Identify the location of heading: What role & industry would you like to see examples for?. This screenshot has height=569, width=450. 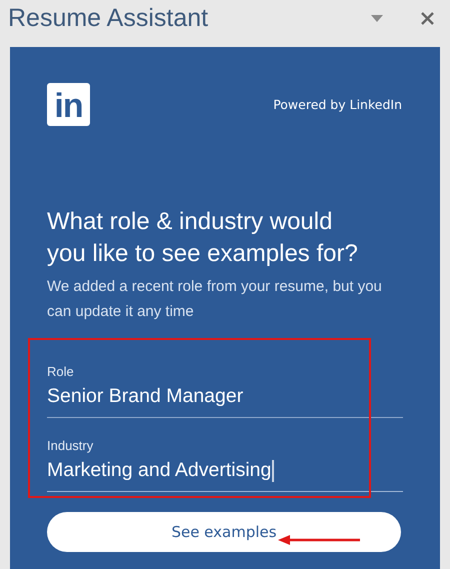
(203, 238).